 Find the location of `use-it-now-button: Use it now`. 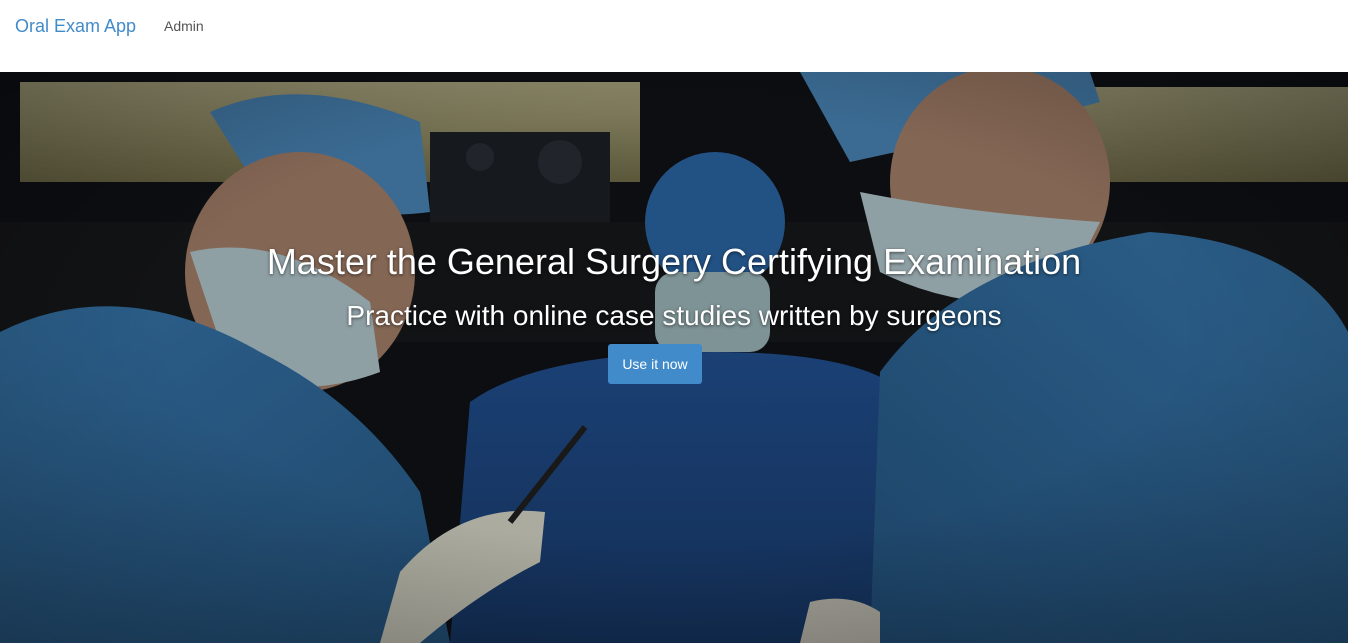

use-it-now-button: Use it now is located at coordinates (655, 364).